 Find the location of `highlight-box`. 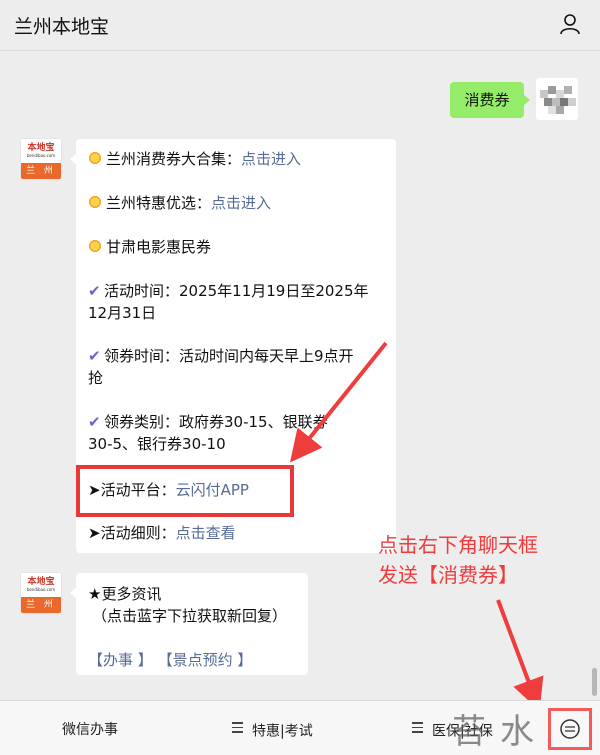

highlight-box is located at coordinates (185, 491).